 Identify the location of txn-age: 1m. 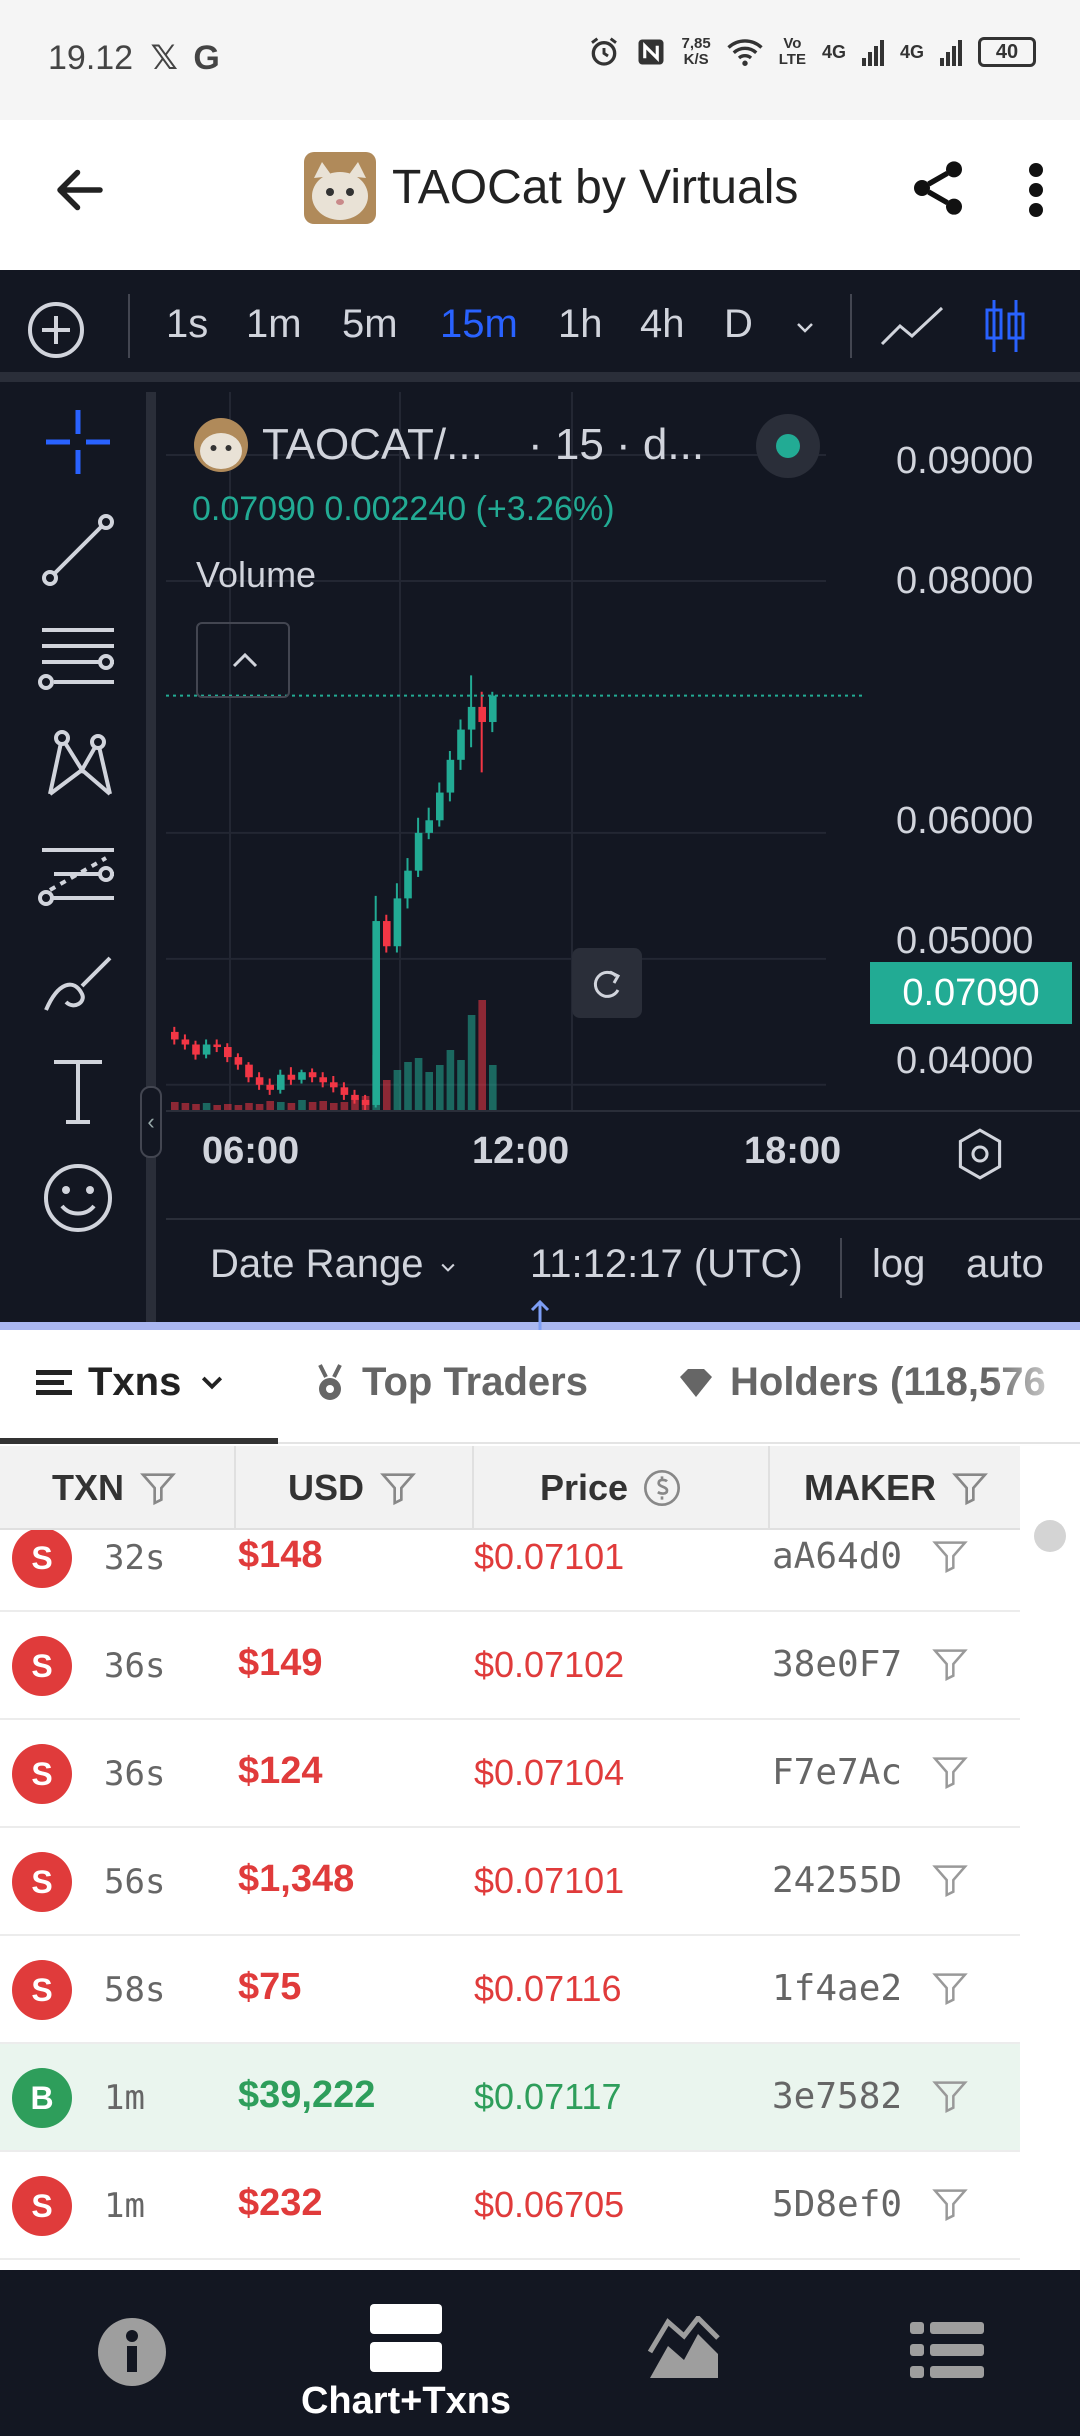
(124, 2206).